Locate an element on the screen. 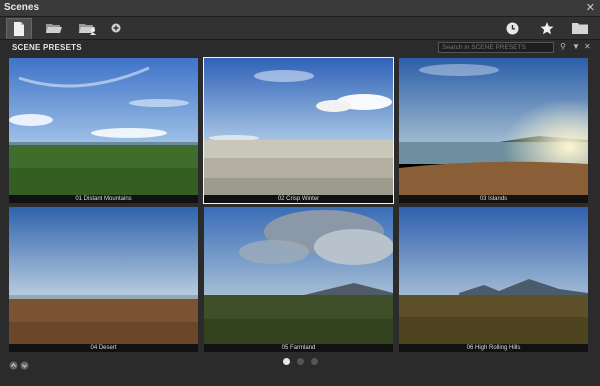  toolbar is located at coordinates (300, 28).